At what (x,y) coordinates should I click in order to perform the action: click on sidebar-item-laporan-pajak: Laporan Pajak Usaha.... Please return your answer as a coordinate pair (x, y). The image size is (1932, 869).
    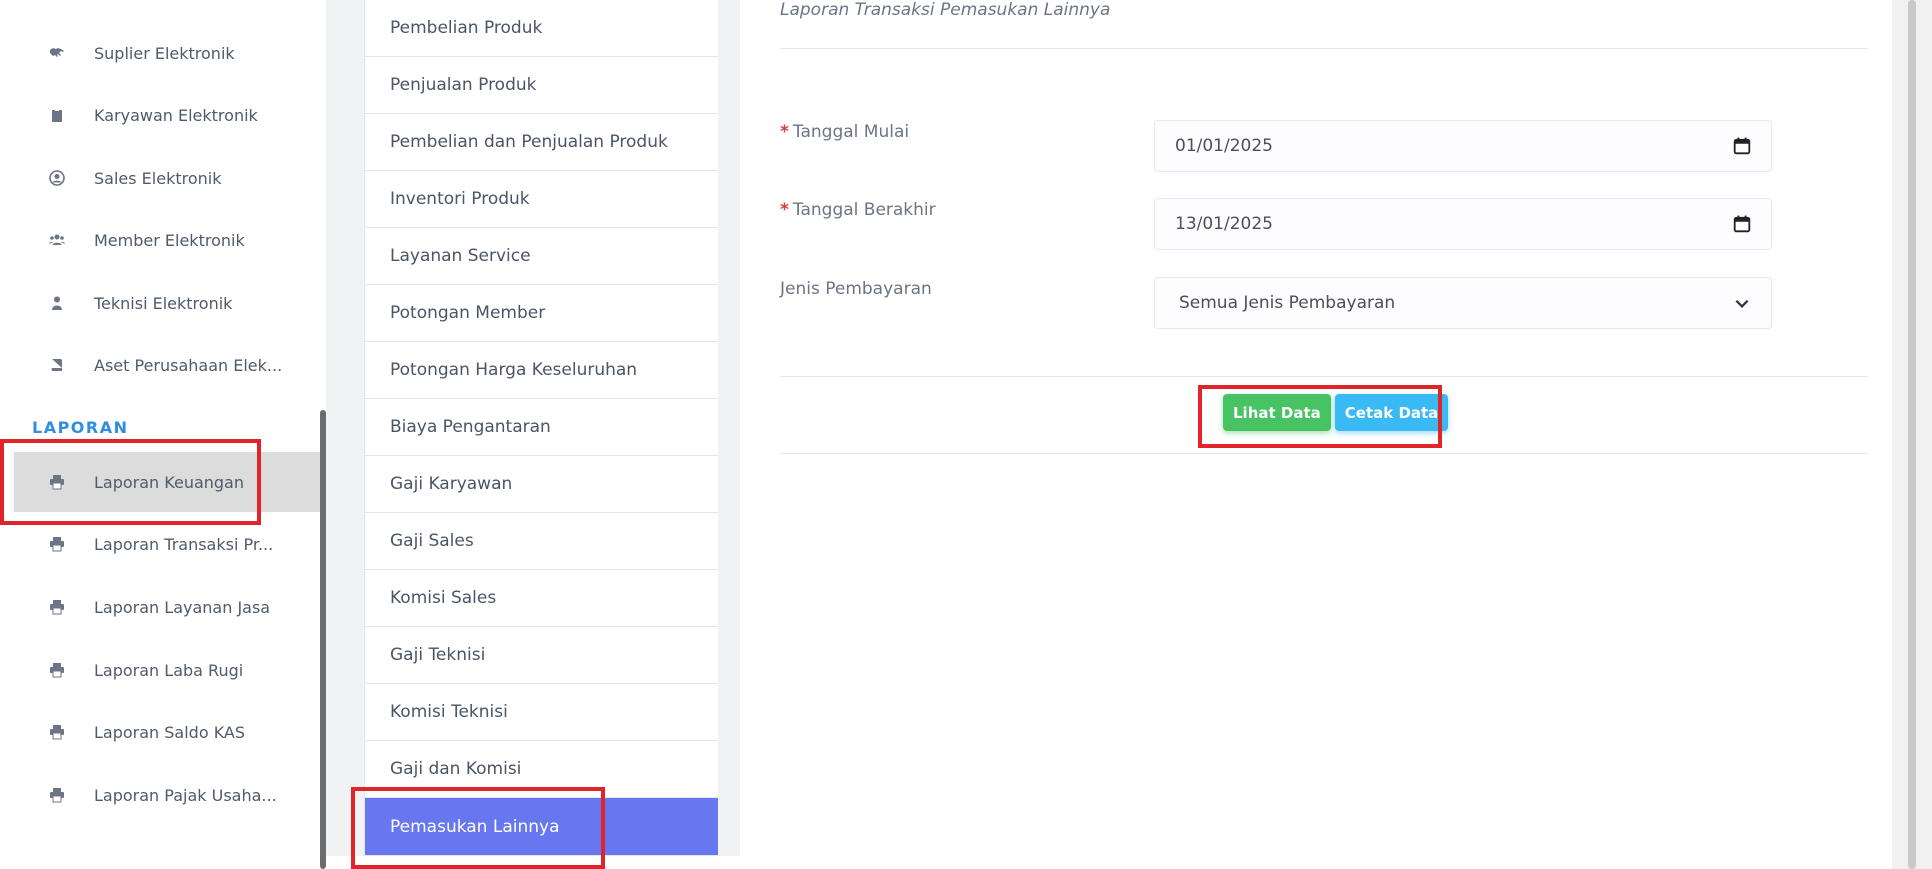
    Looking at the image, I should click on (167, 795).